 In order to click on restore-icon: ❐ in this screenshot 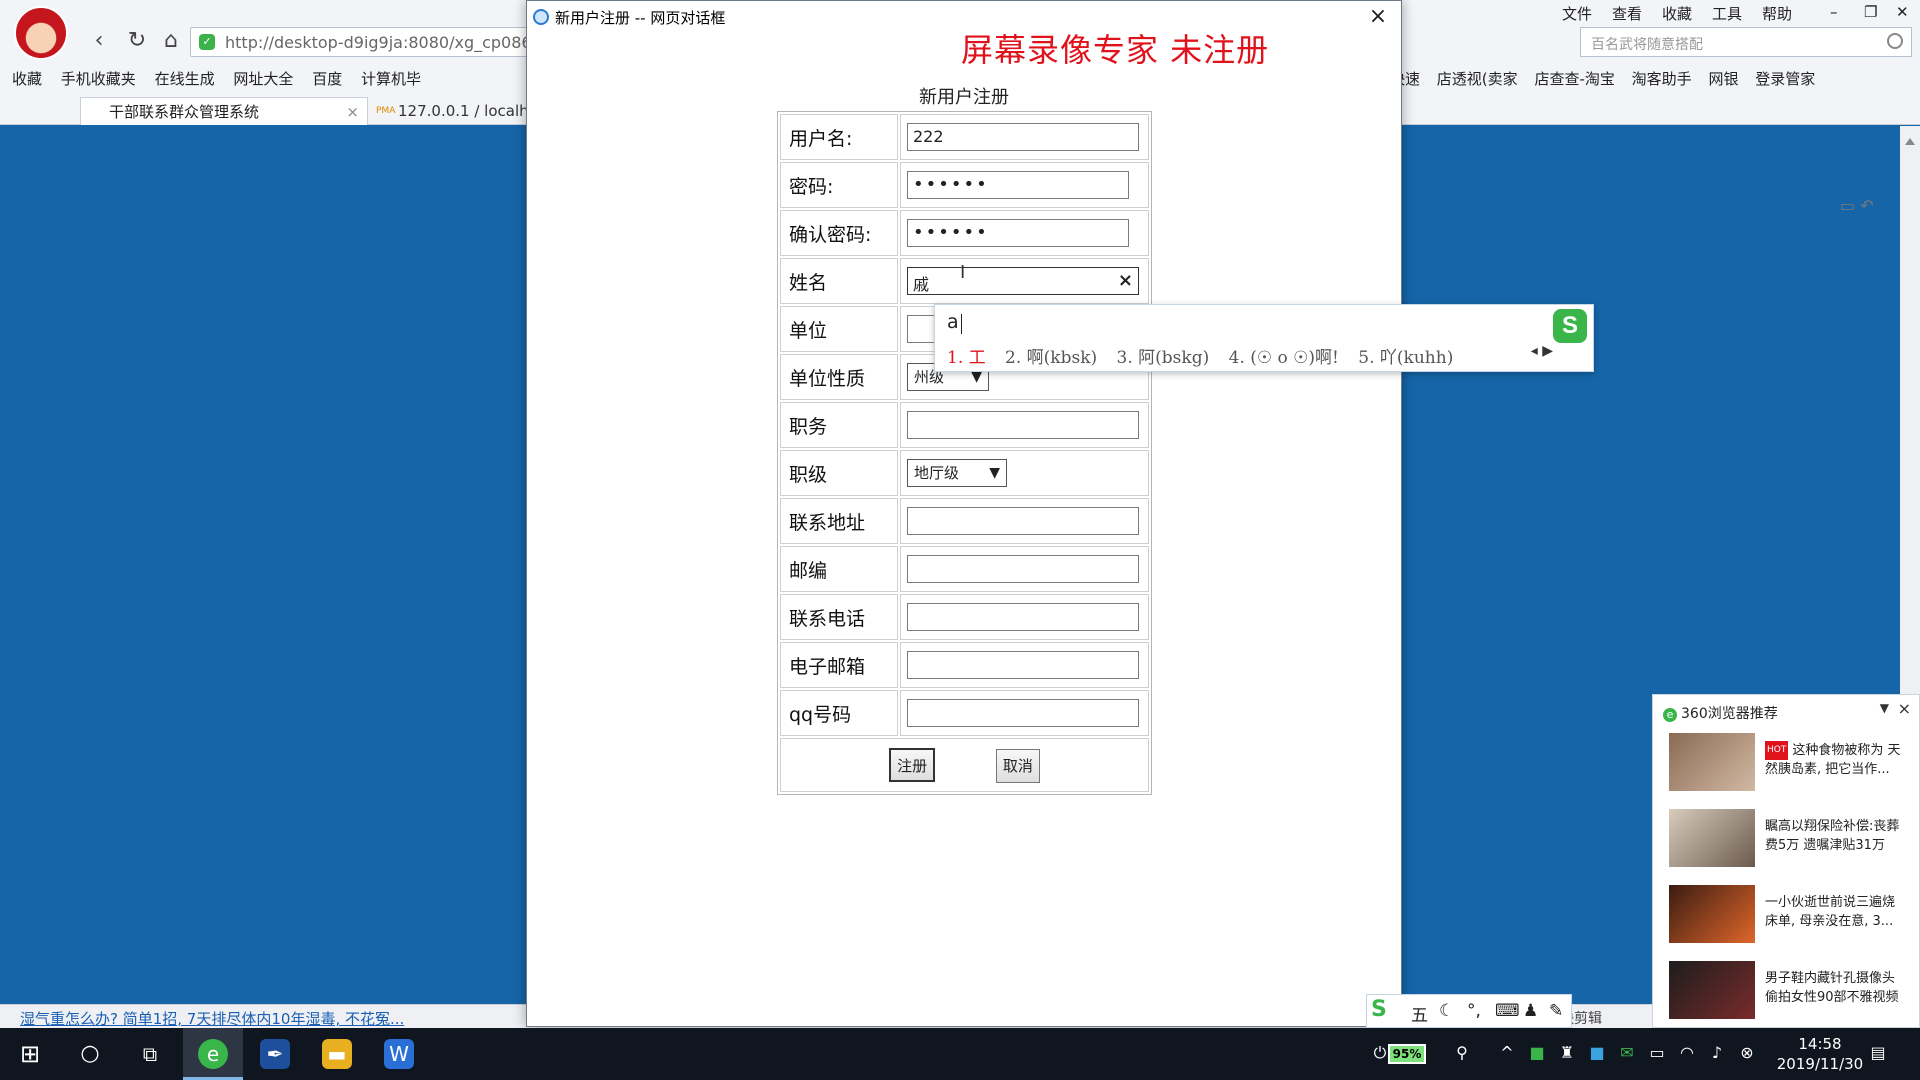, I will do `click(1870, 12)`.